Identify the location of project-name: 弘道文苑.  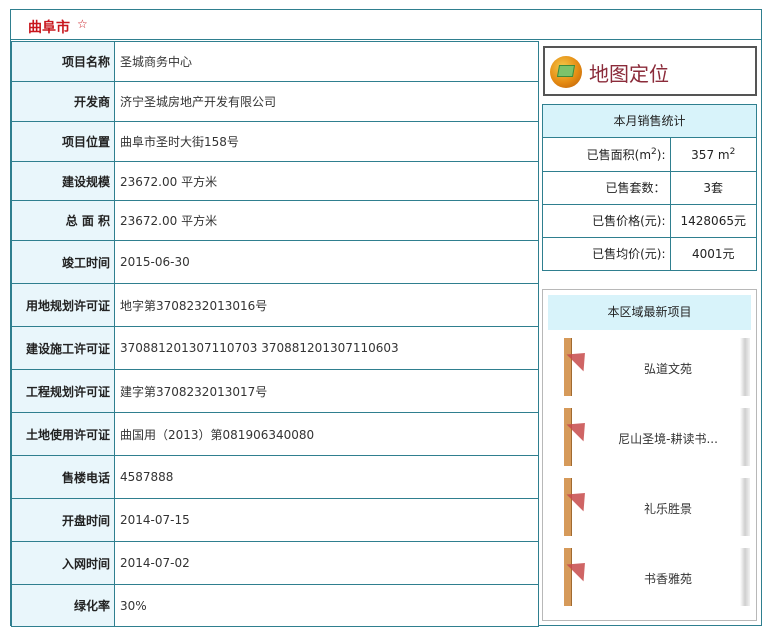
(668, 368).